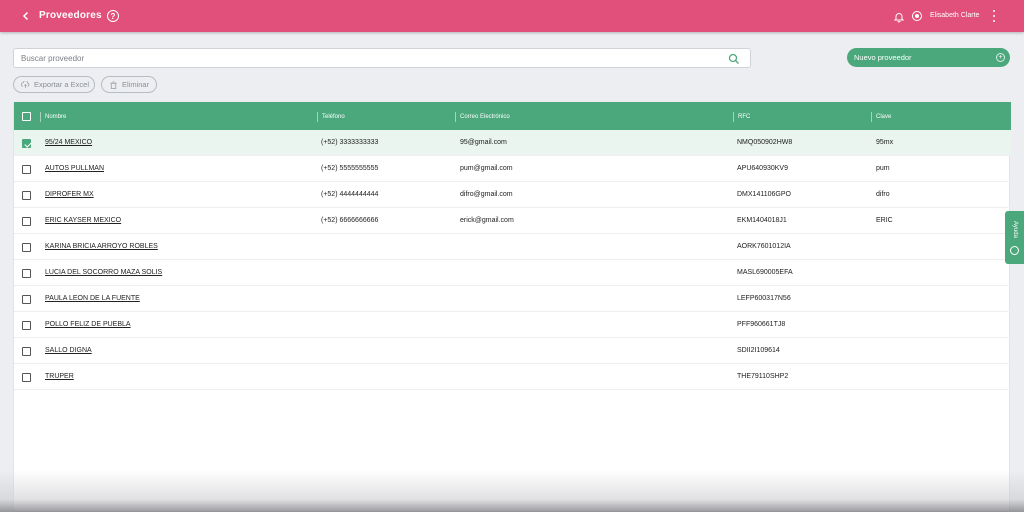 The width and height of the screenshot is (1024, 512). I want to click on rfc-cell: EKM1404018J1, so click(762, 220).